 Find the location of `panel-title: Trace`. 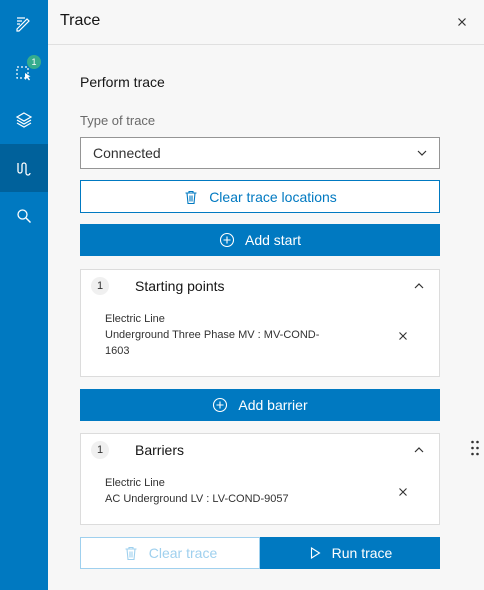

panel-title: Trace is located at coordinates (80, 20).